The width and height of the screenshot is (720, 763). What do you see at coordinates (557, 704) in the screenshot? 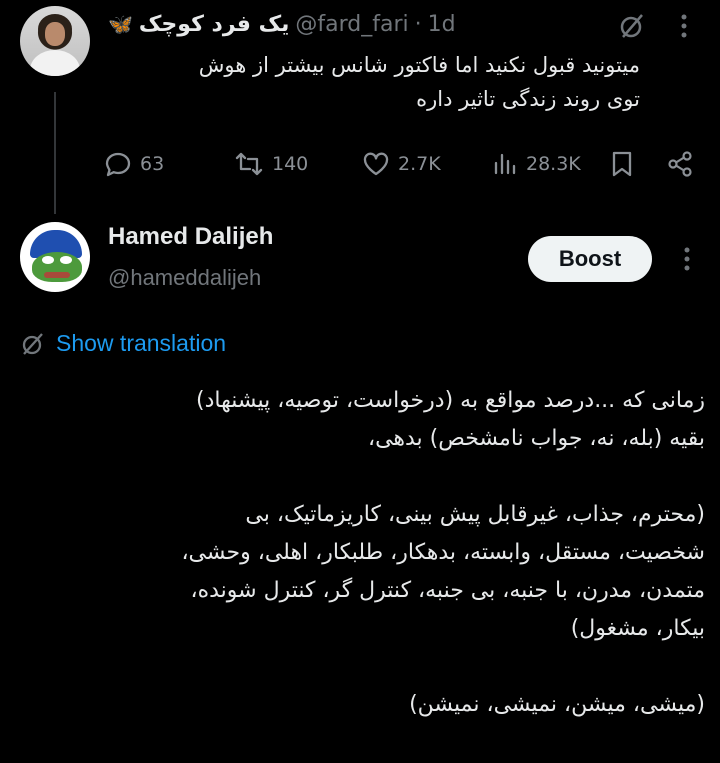
I see `tweet-text-line: (میشی، میشن، نمیشی، نمیشن)` at bounding box center [557, 704].